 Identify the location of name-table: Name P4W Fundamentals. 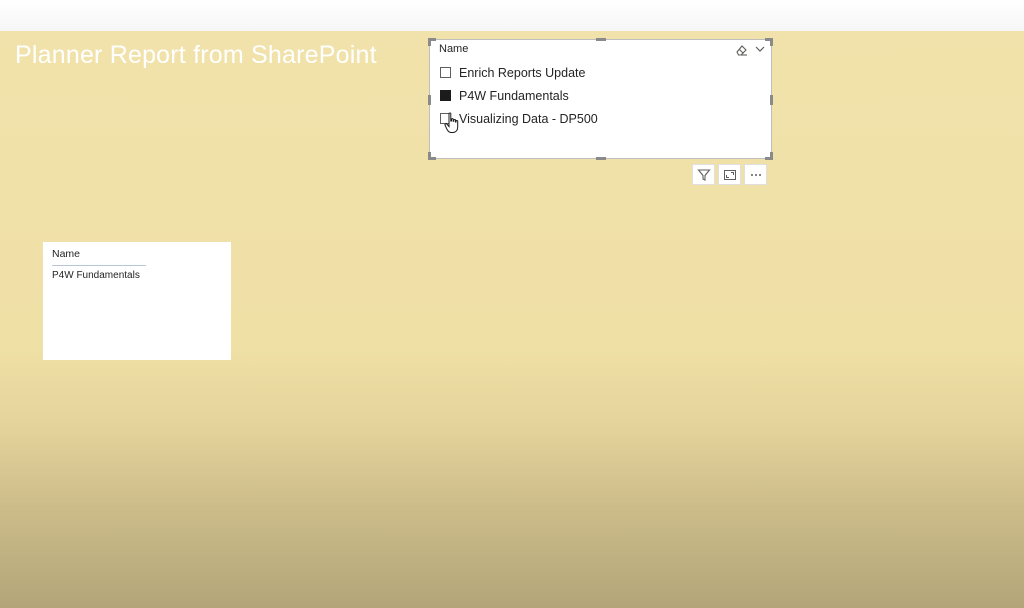
(137, 301).